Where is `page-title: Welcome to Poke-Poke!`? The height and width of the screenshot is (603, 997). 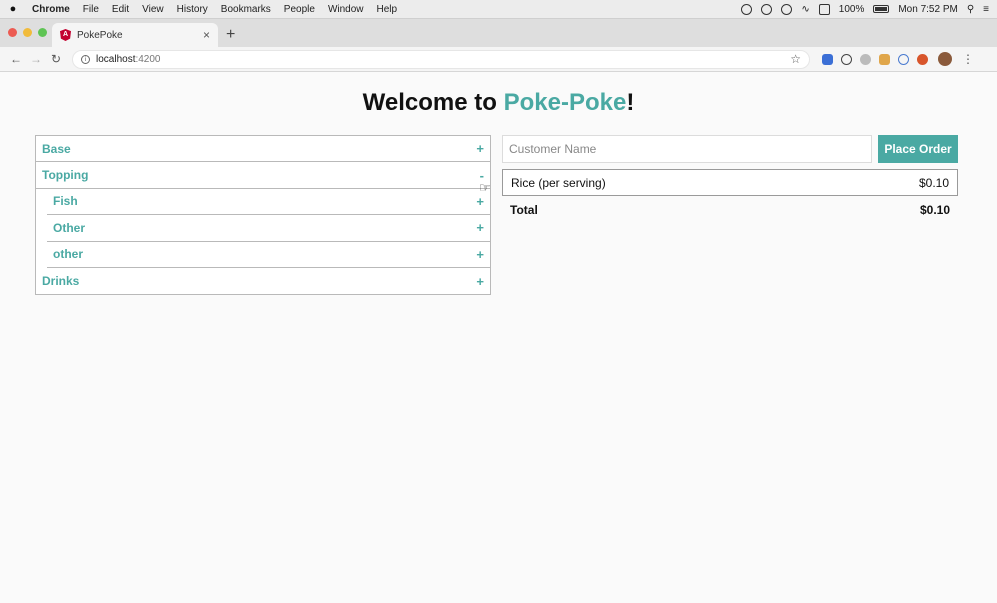 page-title: Welcome to Poke-Poke! is located at coordinates (498, 103).